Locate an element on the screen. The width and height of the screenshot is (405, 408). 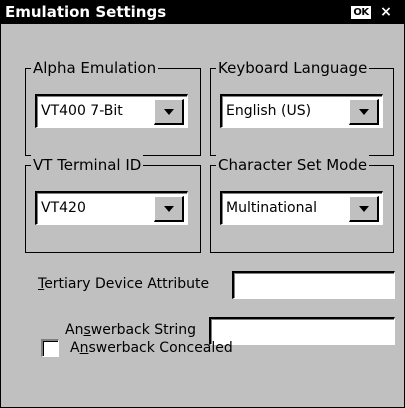
character-set-mode-value: Multinational is located at coordinates (271, 208).